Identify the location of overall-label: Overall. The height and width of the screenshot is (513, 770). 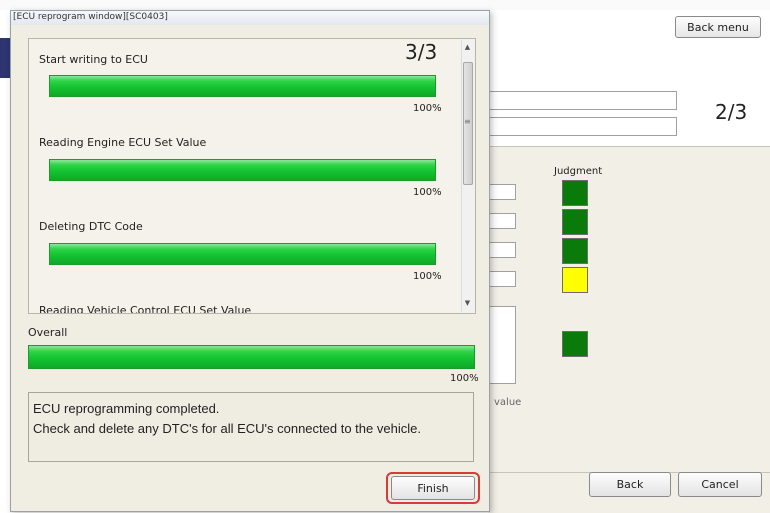
(48, 332).